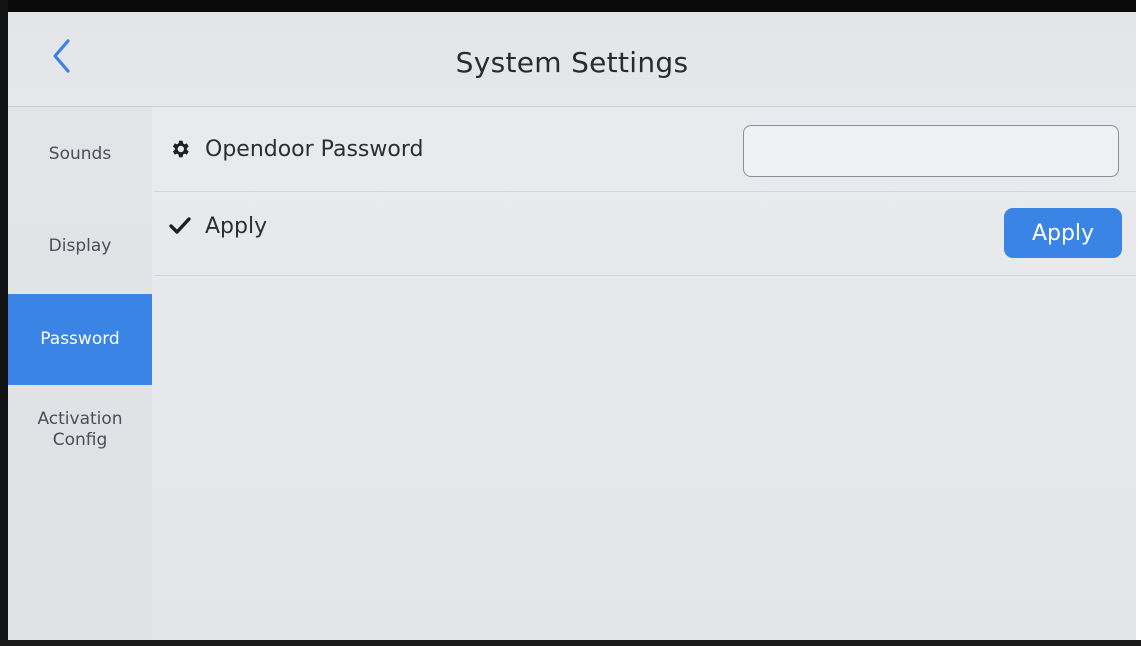  I want to click on sidebar-item-label: Activation Config, so click(80, 429).